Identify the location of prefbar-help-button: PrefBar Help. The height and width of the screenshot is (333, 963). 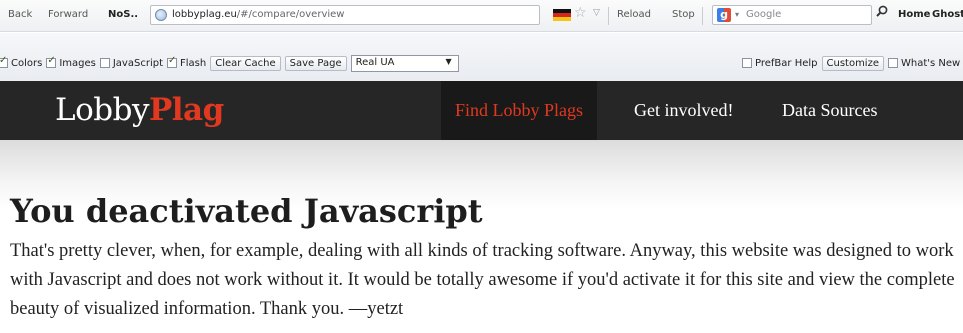
(786, 63).